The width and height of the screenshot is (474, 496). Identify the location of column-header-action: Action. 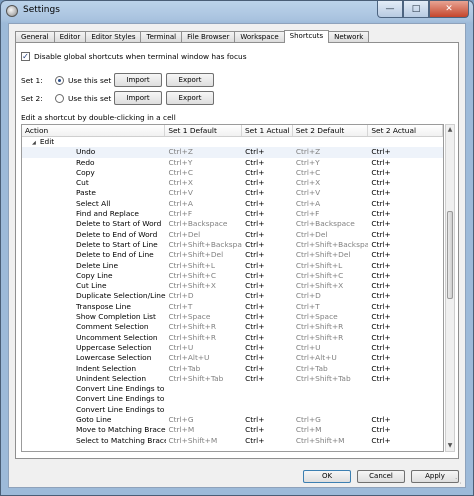
(94, 130).